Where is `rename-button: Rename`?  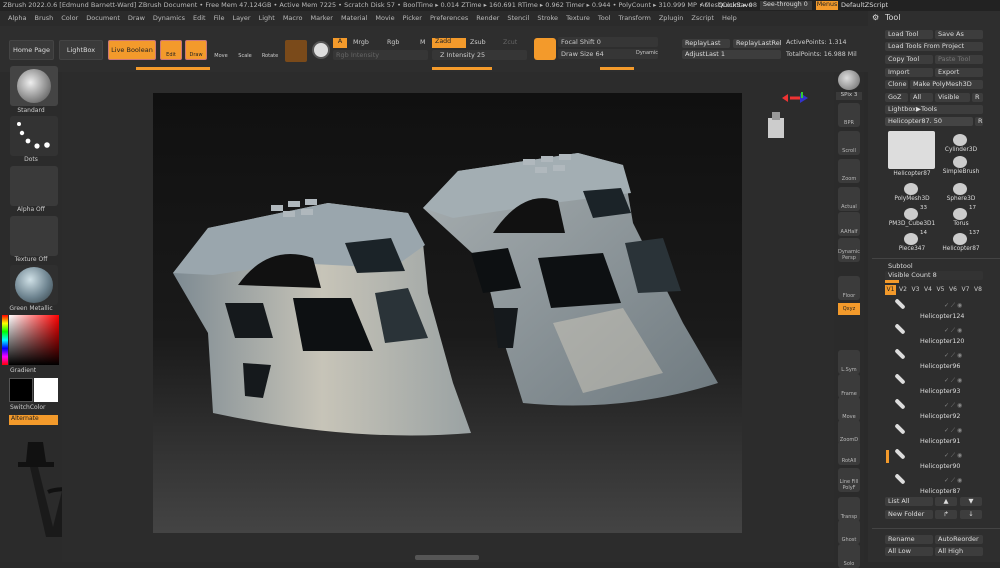
rename-button: Rename is located at coordinates (909, 539).